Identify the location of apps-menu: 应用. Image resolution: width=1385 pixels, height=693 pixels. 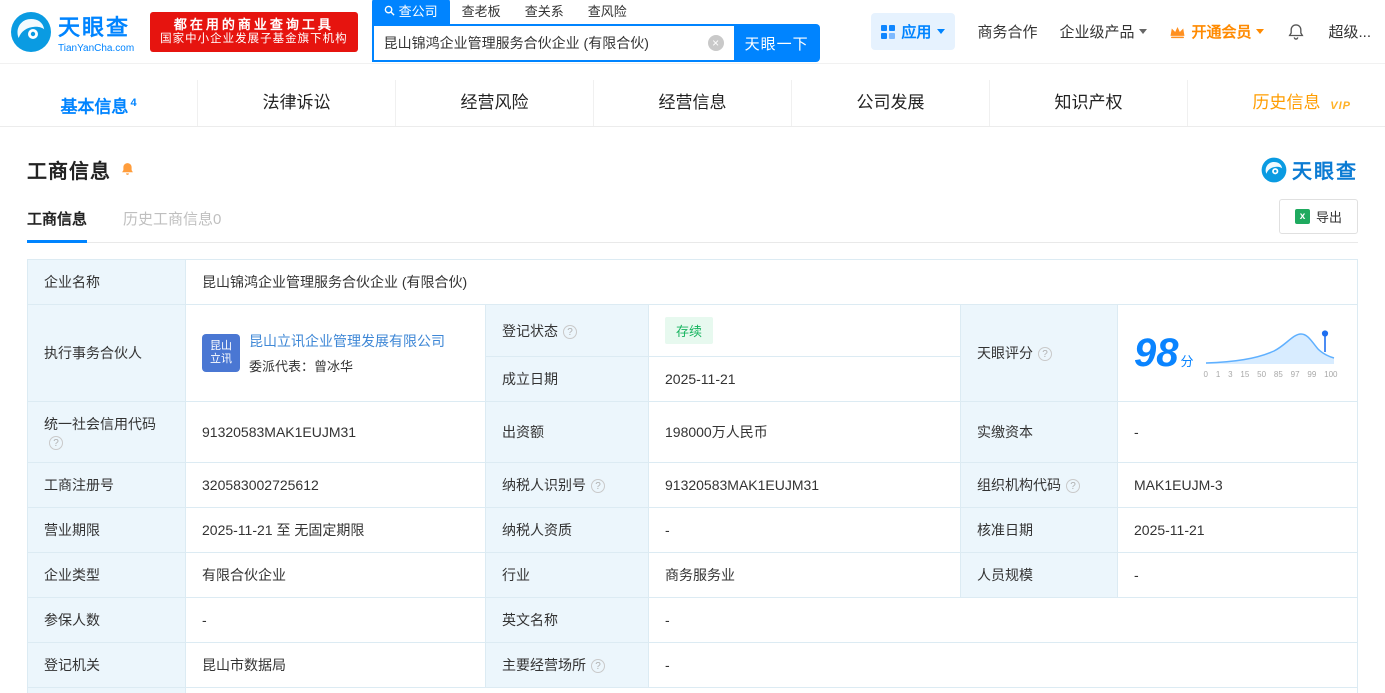
(913, 31).